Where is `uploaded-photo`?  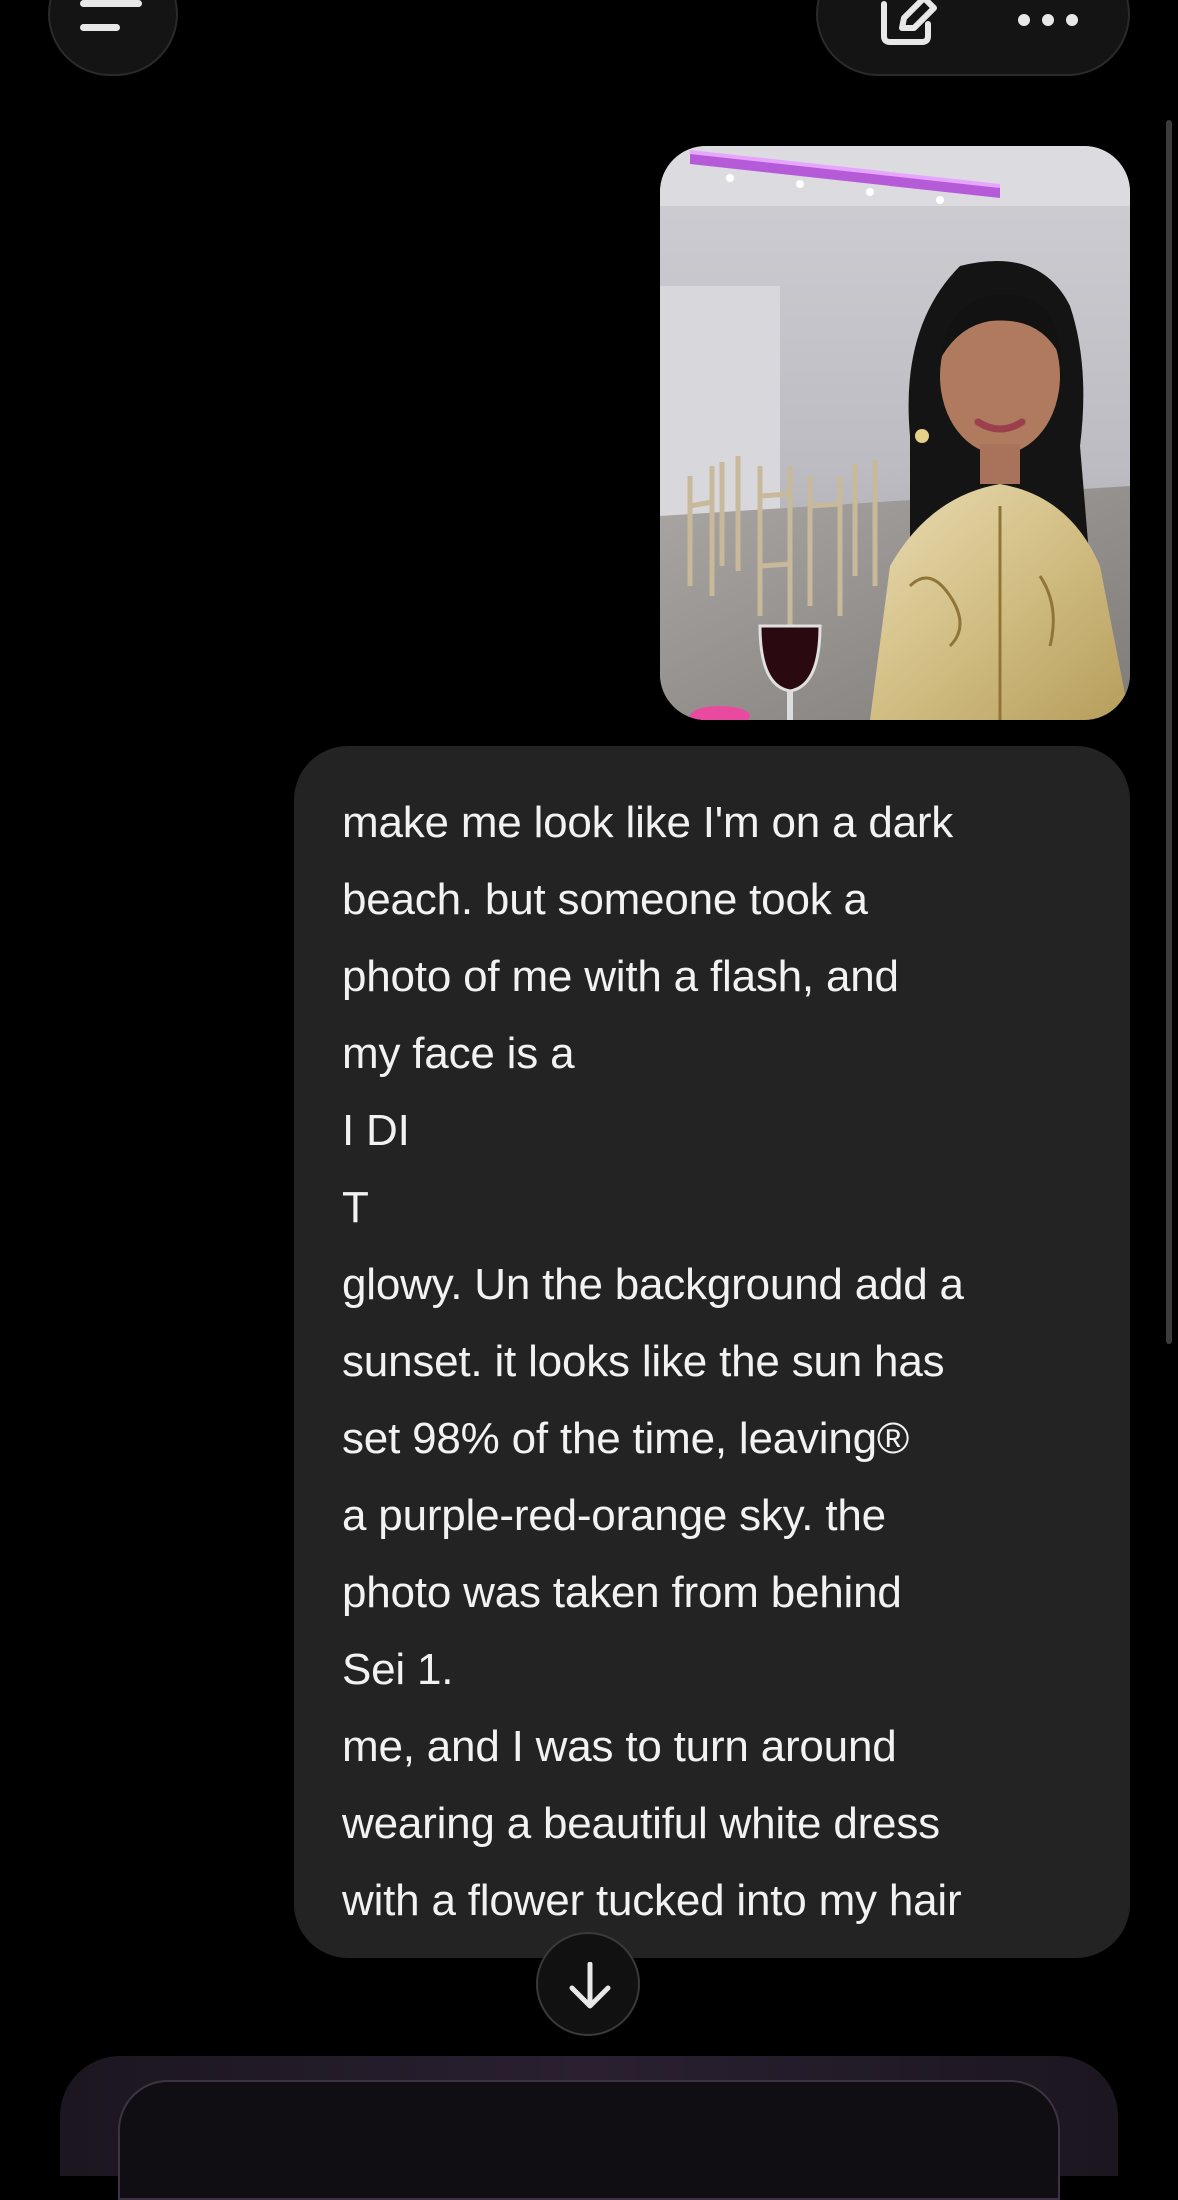 uploaded-photo is located at coordinates (895, 433).